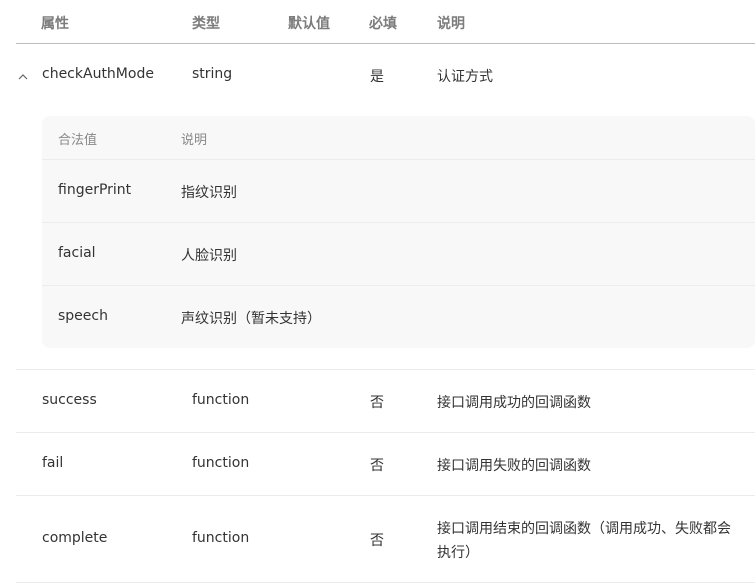 The image size is (755, 585). What do you see at coordinates (75, 538) in the screenshot?
I see `param-name: complete` at bounding box center [75, 538].